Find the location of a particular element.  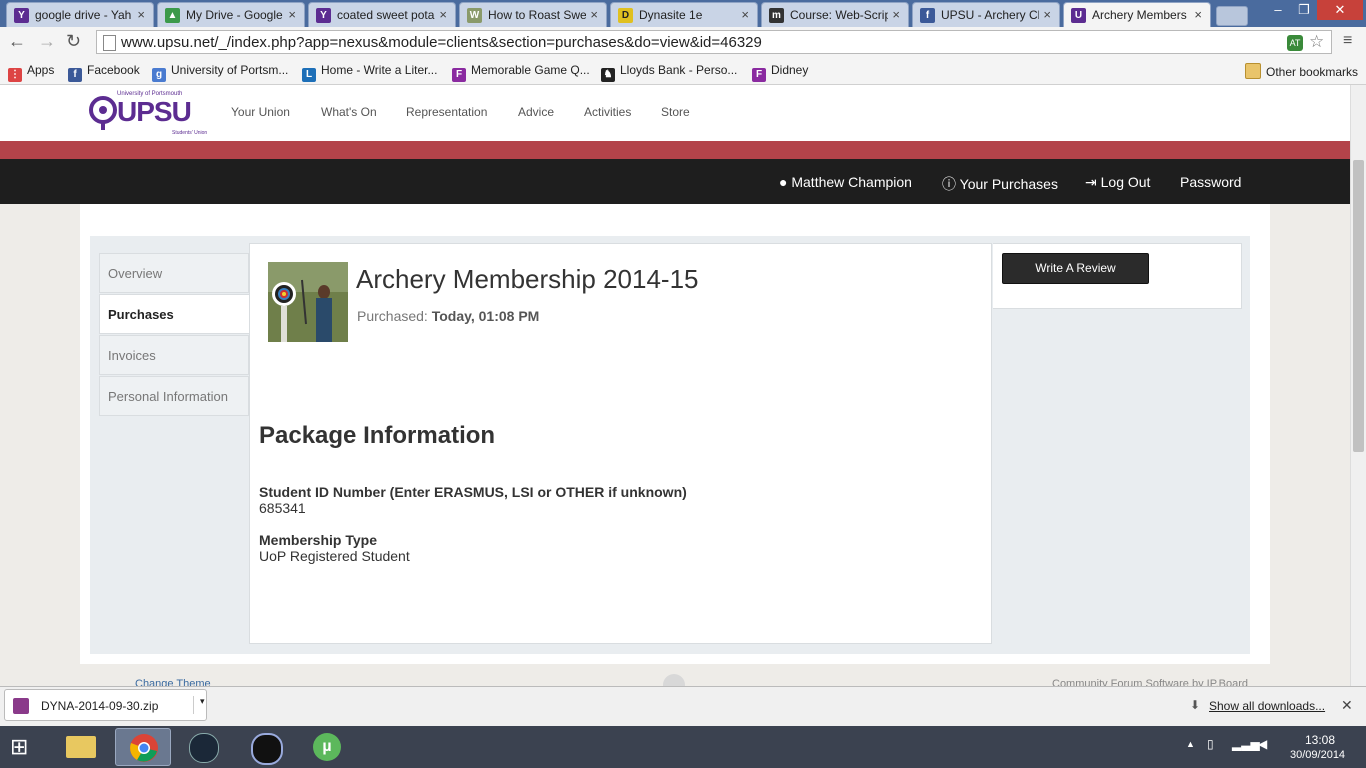

bookmark-facebook: f Facebook is located at coordinates (104, 72).